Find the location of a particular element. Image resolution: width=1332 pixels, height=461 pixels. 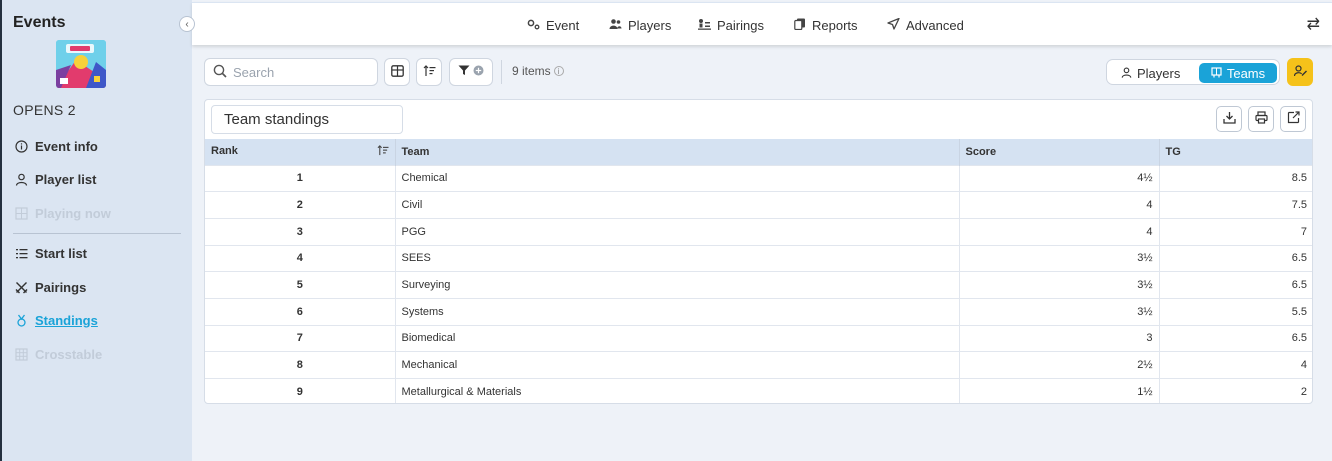

gears-icon is located at coordinates (533, 25).